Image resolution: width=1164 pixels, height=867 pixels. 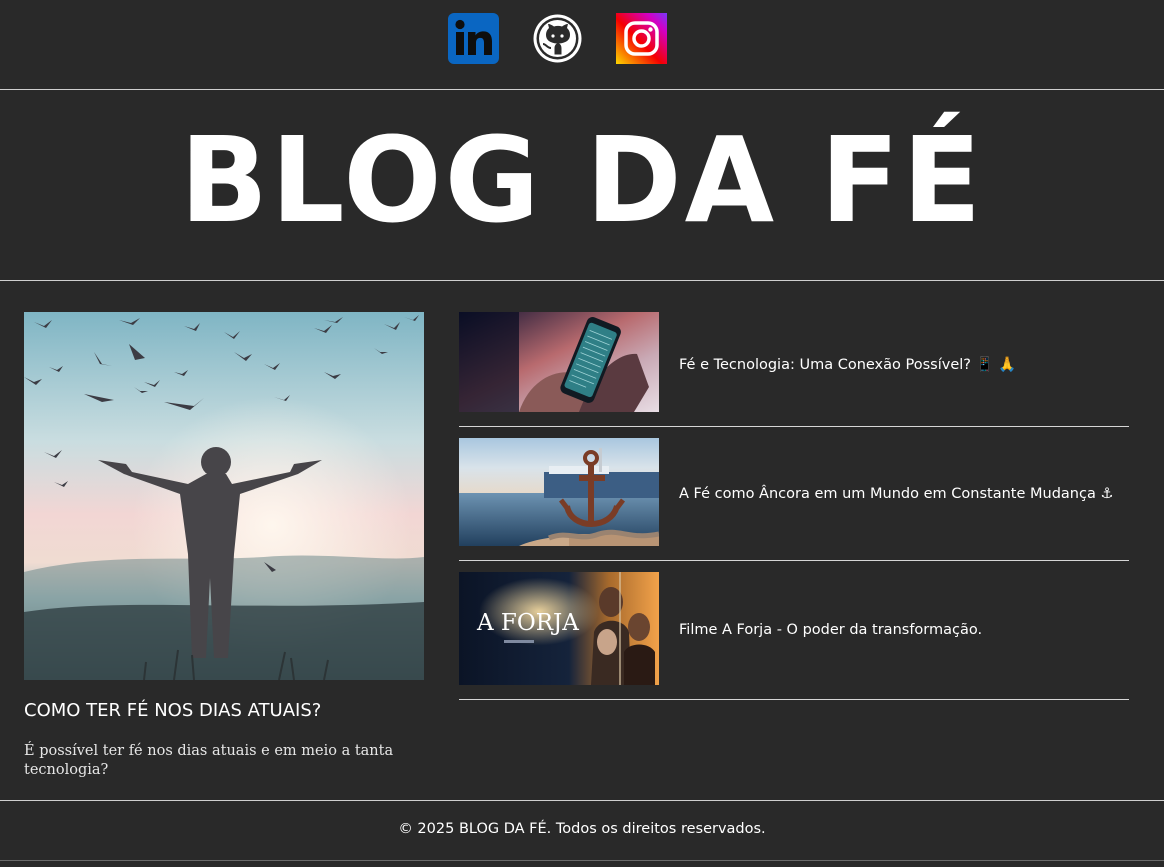 What do you see at coordinates (527, 623) in the screenshot?
I see `thumbnail-film-title: A FORJA` at bounding box center [527, 623].